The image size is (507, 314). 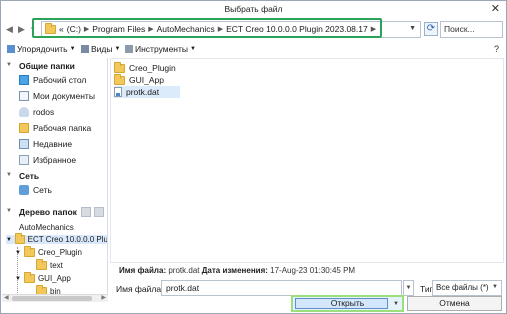 What do you see at coordinates (146, 67) in the screenshot?
I see `list-item: Creo_Plugin` at bounding box center [146, 67].